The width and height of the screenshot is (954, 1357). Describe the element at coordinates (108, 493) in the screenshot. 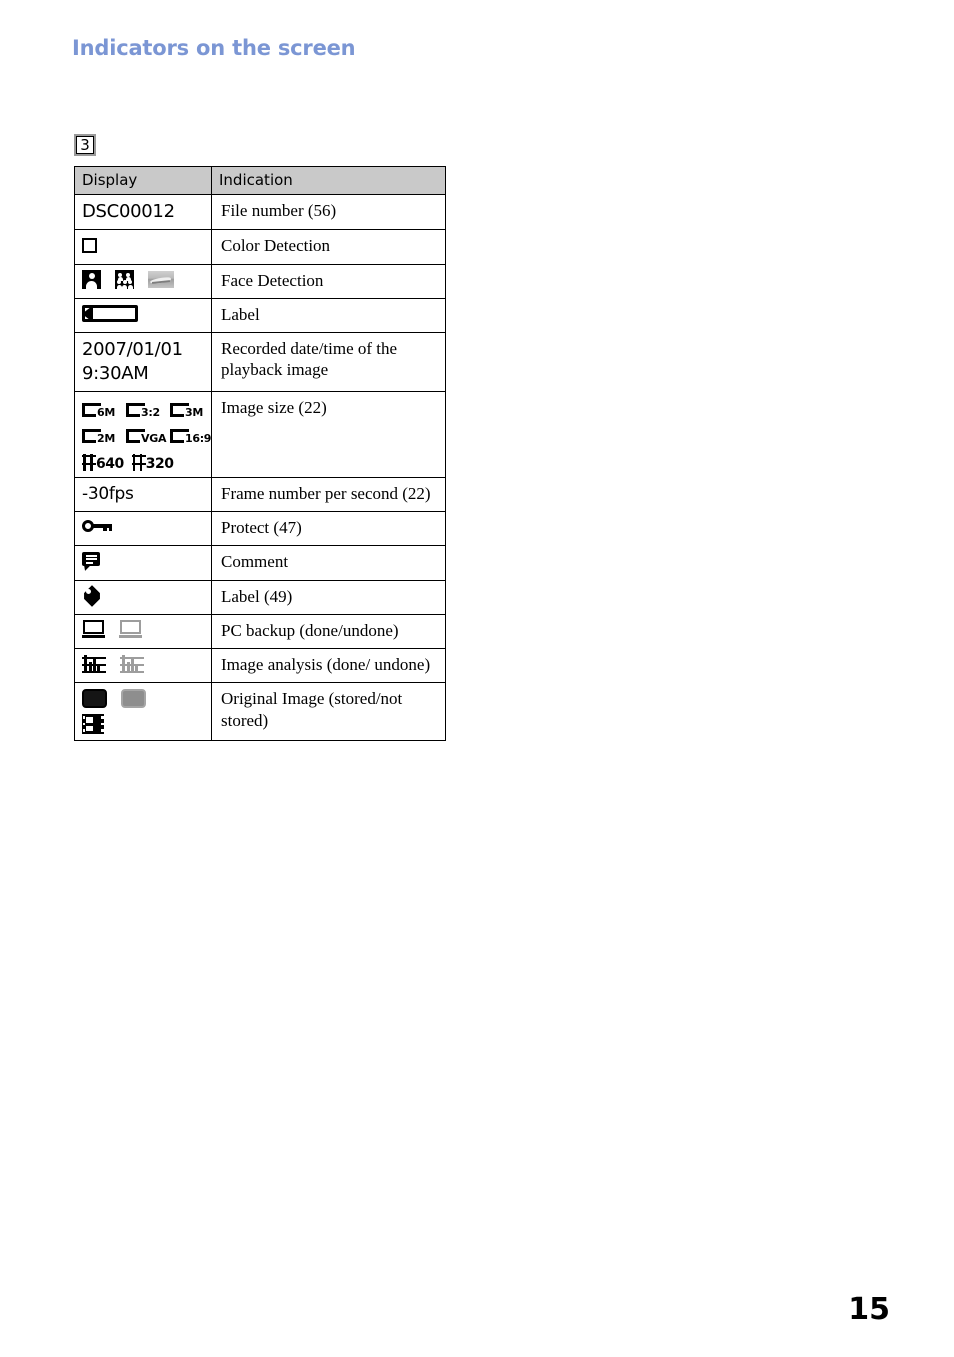

I see `frame-rate-text: -30fps` at that location.